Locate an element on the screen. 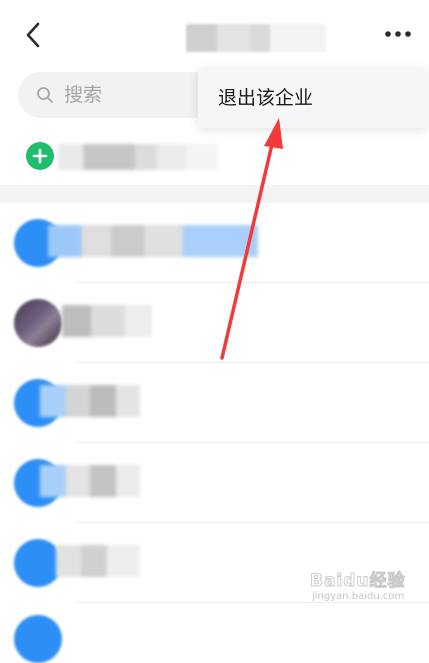 This screenshot has width=429, height=663. section-divider is located at coordinates (214, 194).